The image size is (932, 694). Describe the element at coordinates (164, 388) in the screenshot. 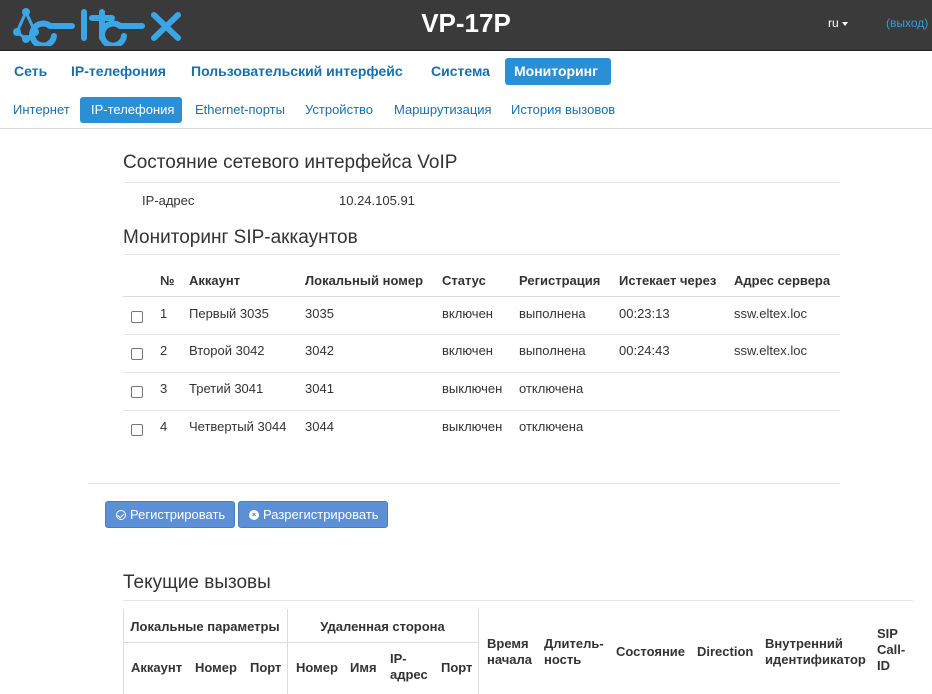

I see `row-num: 3` at that location.